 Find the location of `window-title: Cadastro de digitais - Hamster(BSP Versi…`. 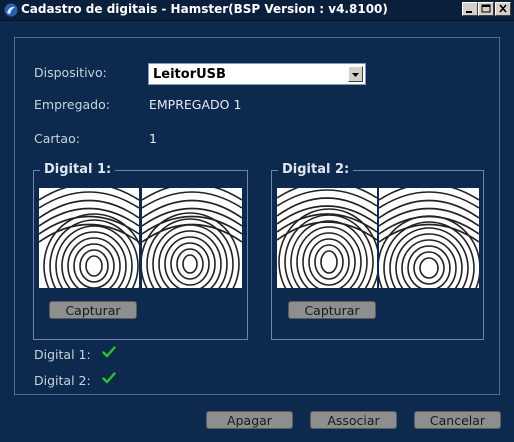

window-title: Cadastro de digitais - Hamster(BSP Versi… is located at coordinates (204, 9).